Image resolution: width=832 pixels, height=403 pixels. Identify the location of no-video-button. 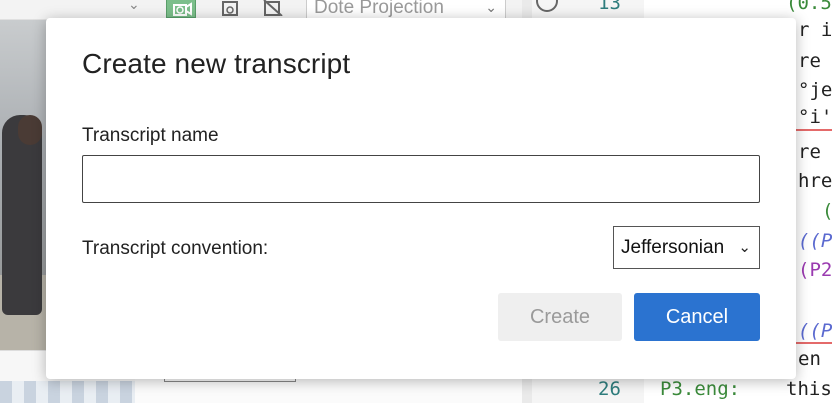
(273, 9).